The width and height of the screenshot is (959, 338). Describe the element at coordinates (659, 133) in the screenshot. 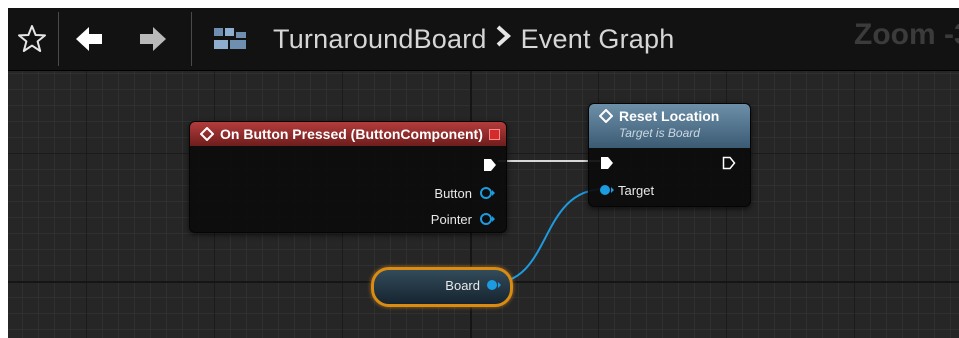

I see `function-node-subtitle: Target is Board` at that location.